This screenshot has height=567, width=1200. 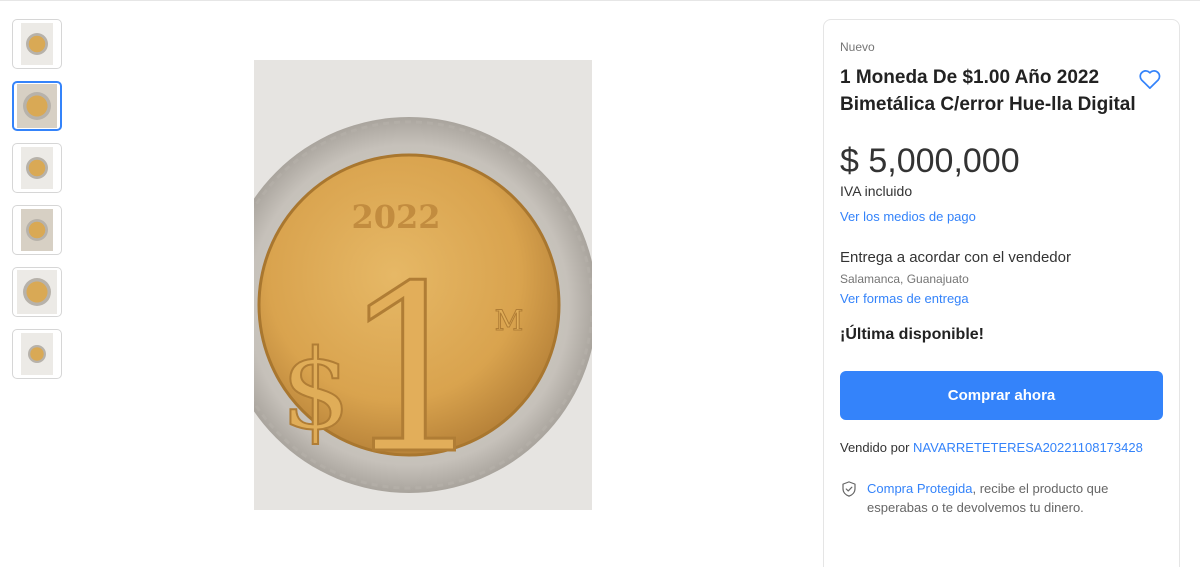 I want to click on seller-link: NAVARRETETERESA20221108173428, so click(x=1028, y=447).